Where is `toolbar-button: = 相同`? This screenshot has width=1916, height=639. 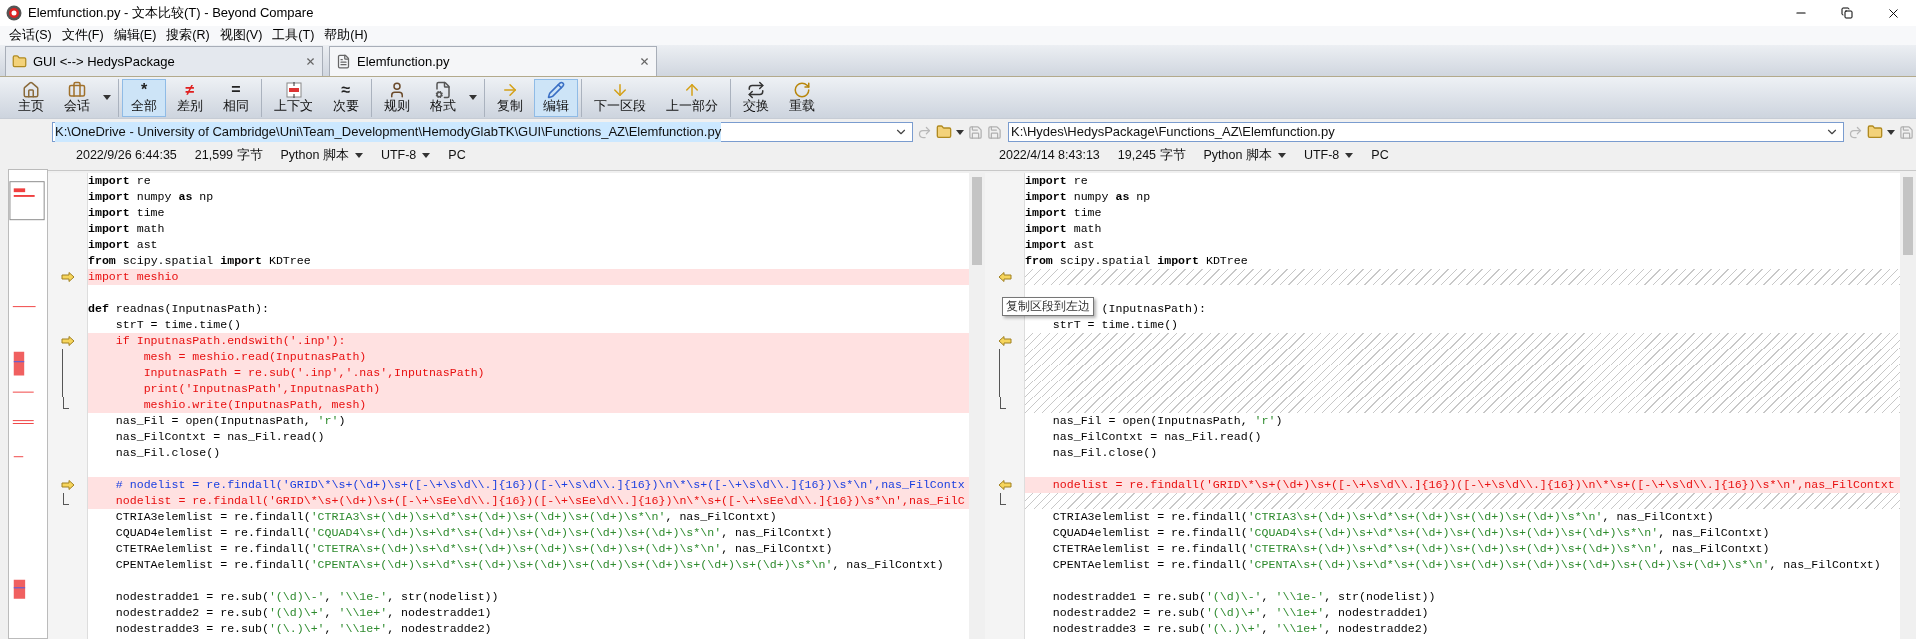 toolbar-button: = 相同 is located at coordinates (236, 97).